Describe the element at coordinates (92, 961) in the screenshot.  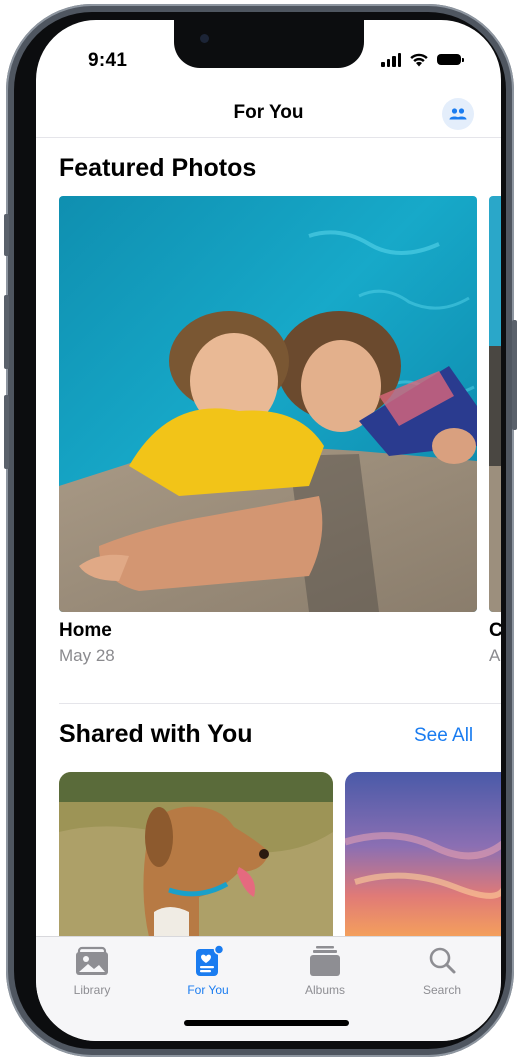
I see `photo-library-icon` at that location.